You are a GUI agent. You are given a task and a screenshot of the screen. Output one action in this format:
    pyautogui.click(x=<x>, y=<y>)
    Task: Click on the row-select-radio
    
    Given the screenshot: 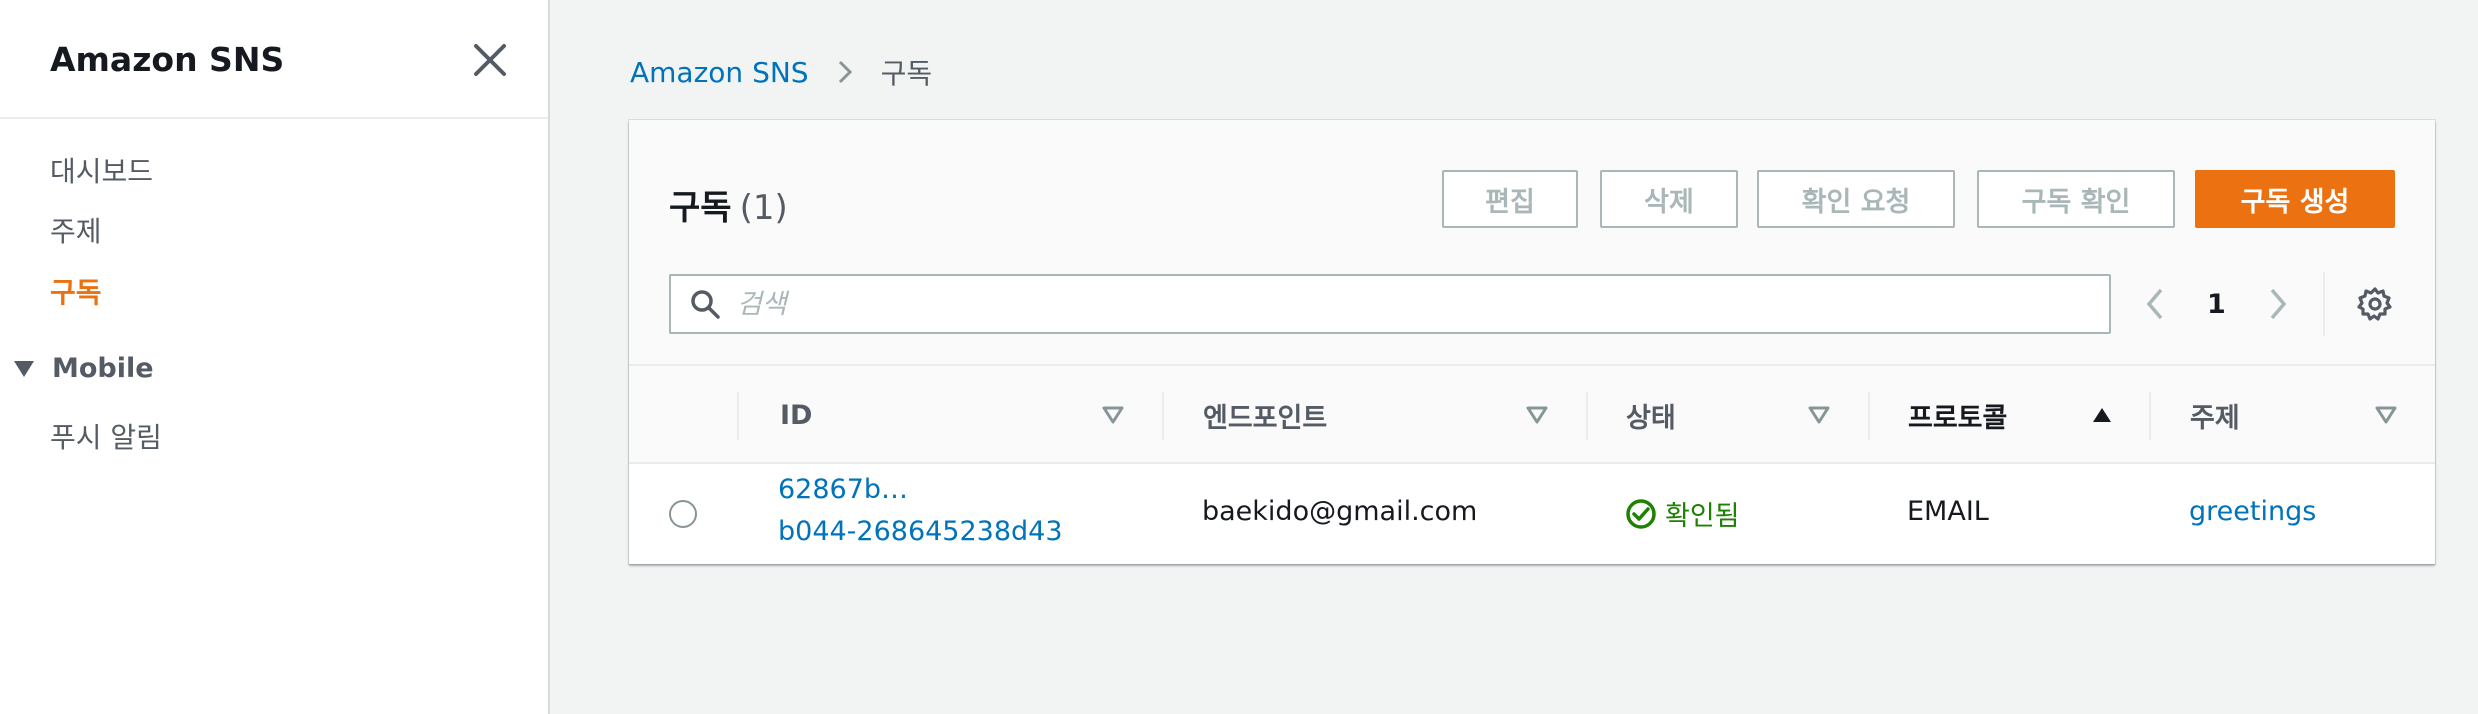 What is the action you would take?
    pyautogui.click(x=683, y=514)
    